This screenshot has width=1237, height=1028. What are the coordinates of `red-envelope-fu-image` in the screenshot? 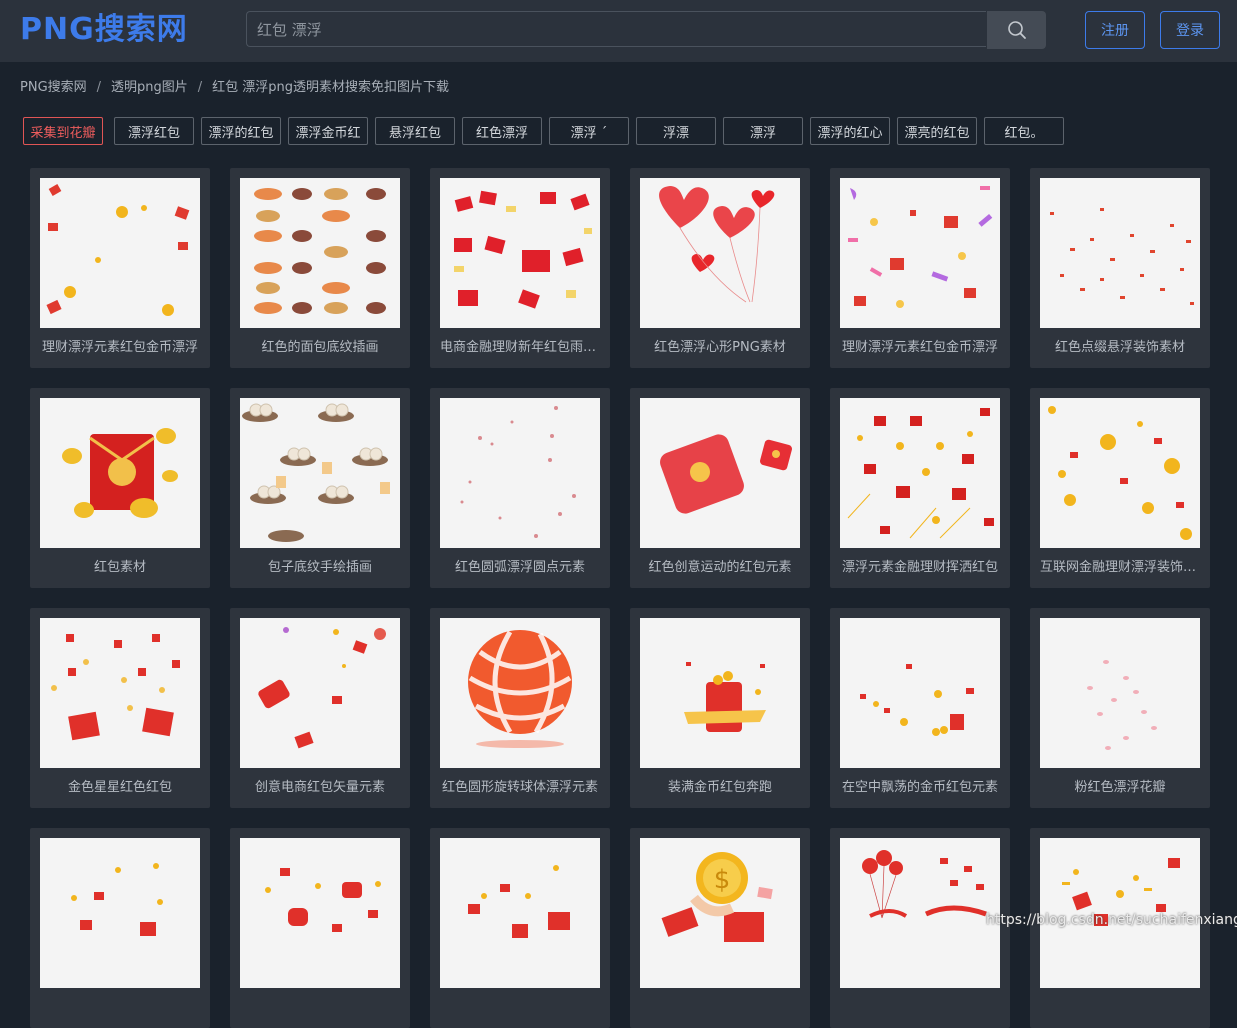 It's located at (120, 473).